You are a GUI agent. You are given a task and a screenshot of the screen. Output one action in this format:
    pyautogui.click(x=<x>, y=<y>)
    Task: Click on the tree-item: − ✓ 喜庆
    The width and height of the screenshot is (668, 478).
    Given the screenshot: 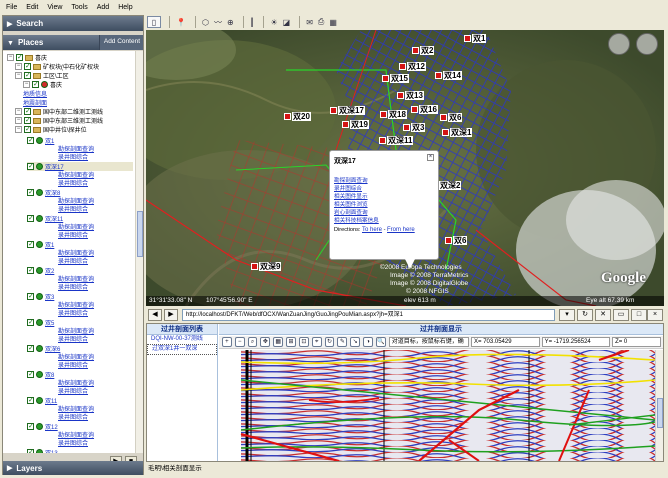 What is the action you would take?
    pyautogui.click(x=42, y=84)
    